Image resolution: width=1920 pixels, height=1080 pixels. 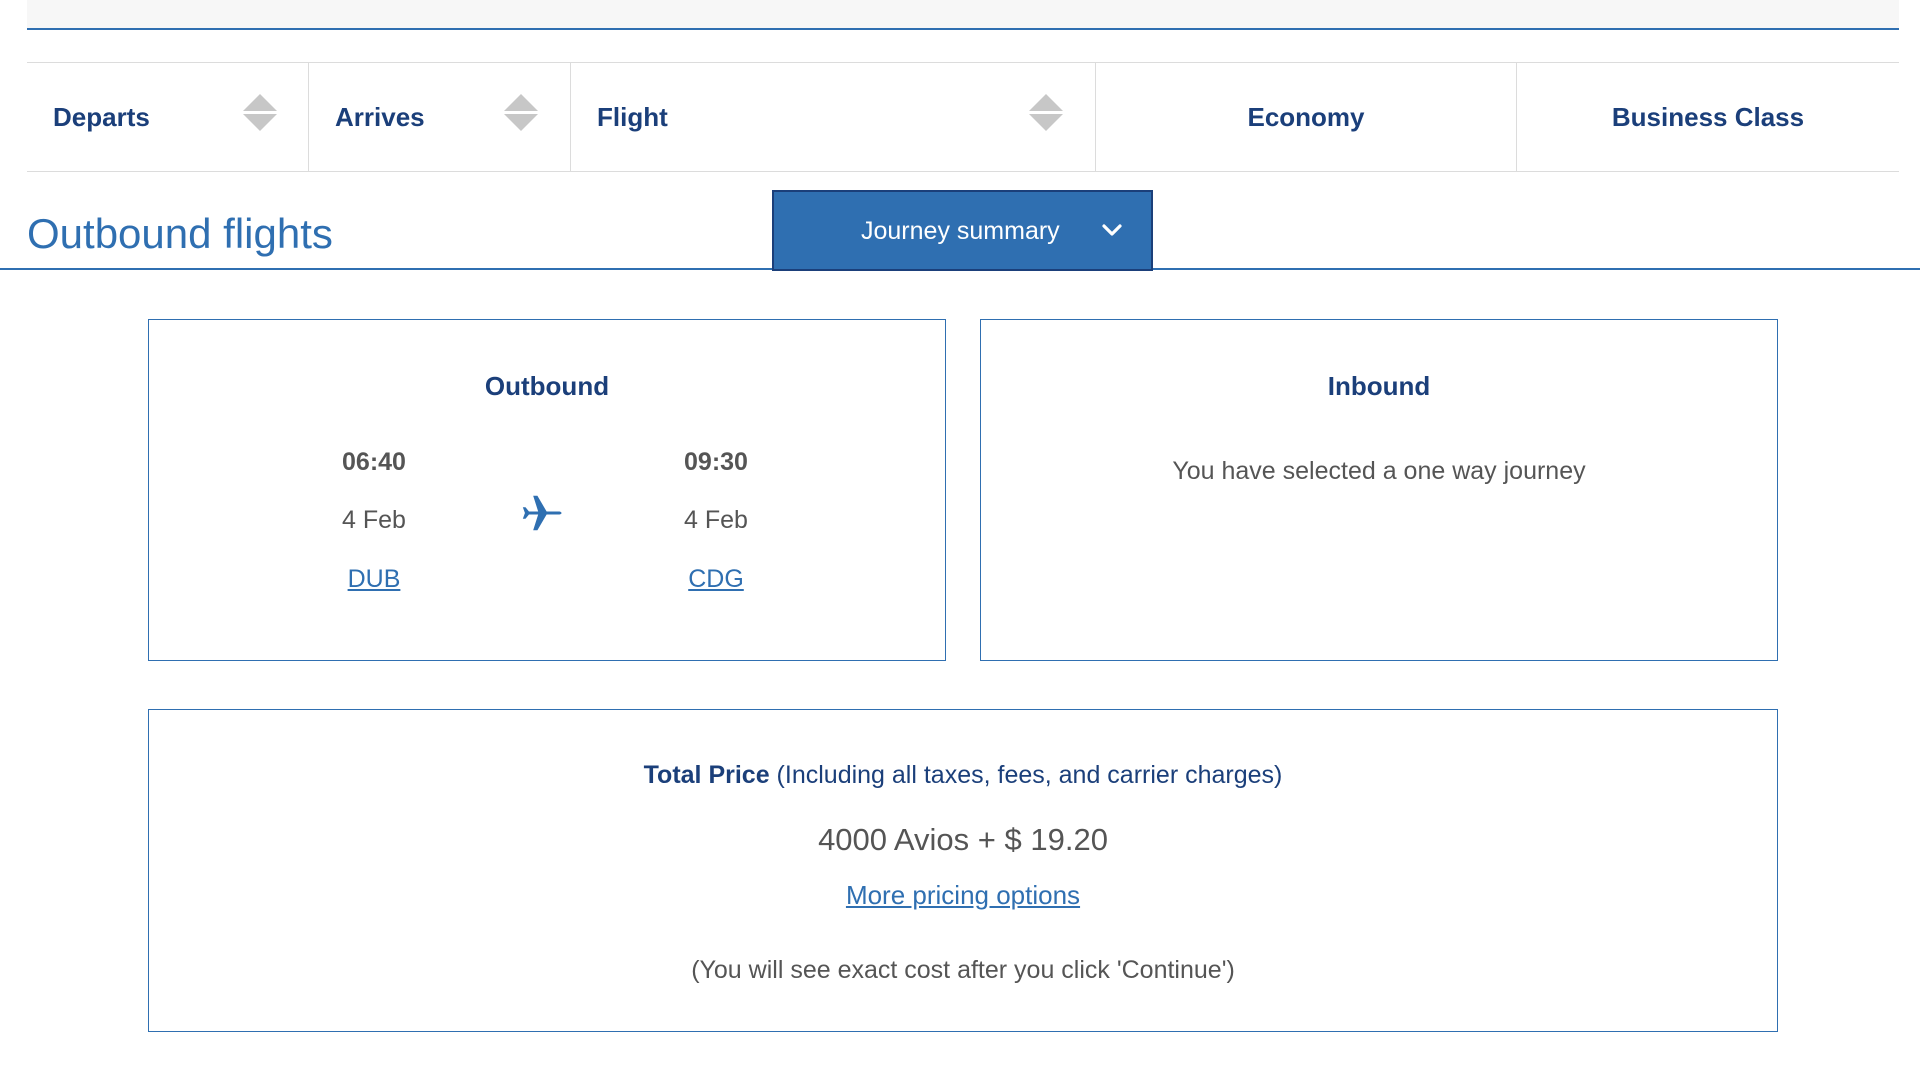 I want to click on outbound-card: Outbound 06:40 4 Feb DUB 09:30 4 Feb CDG, so click(x=547, y=490).